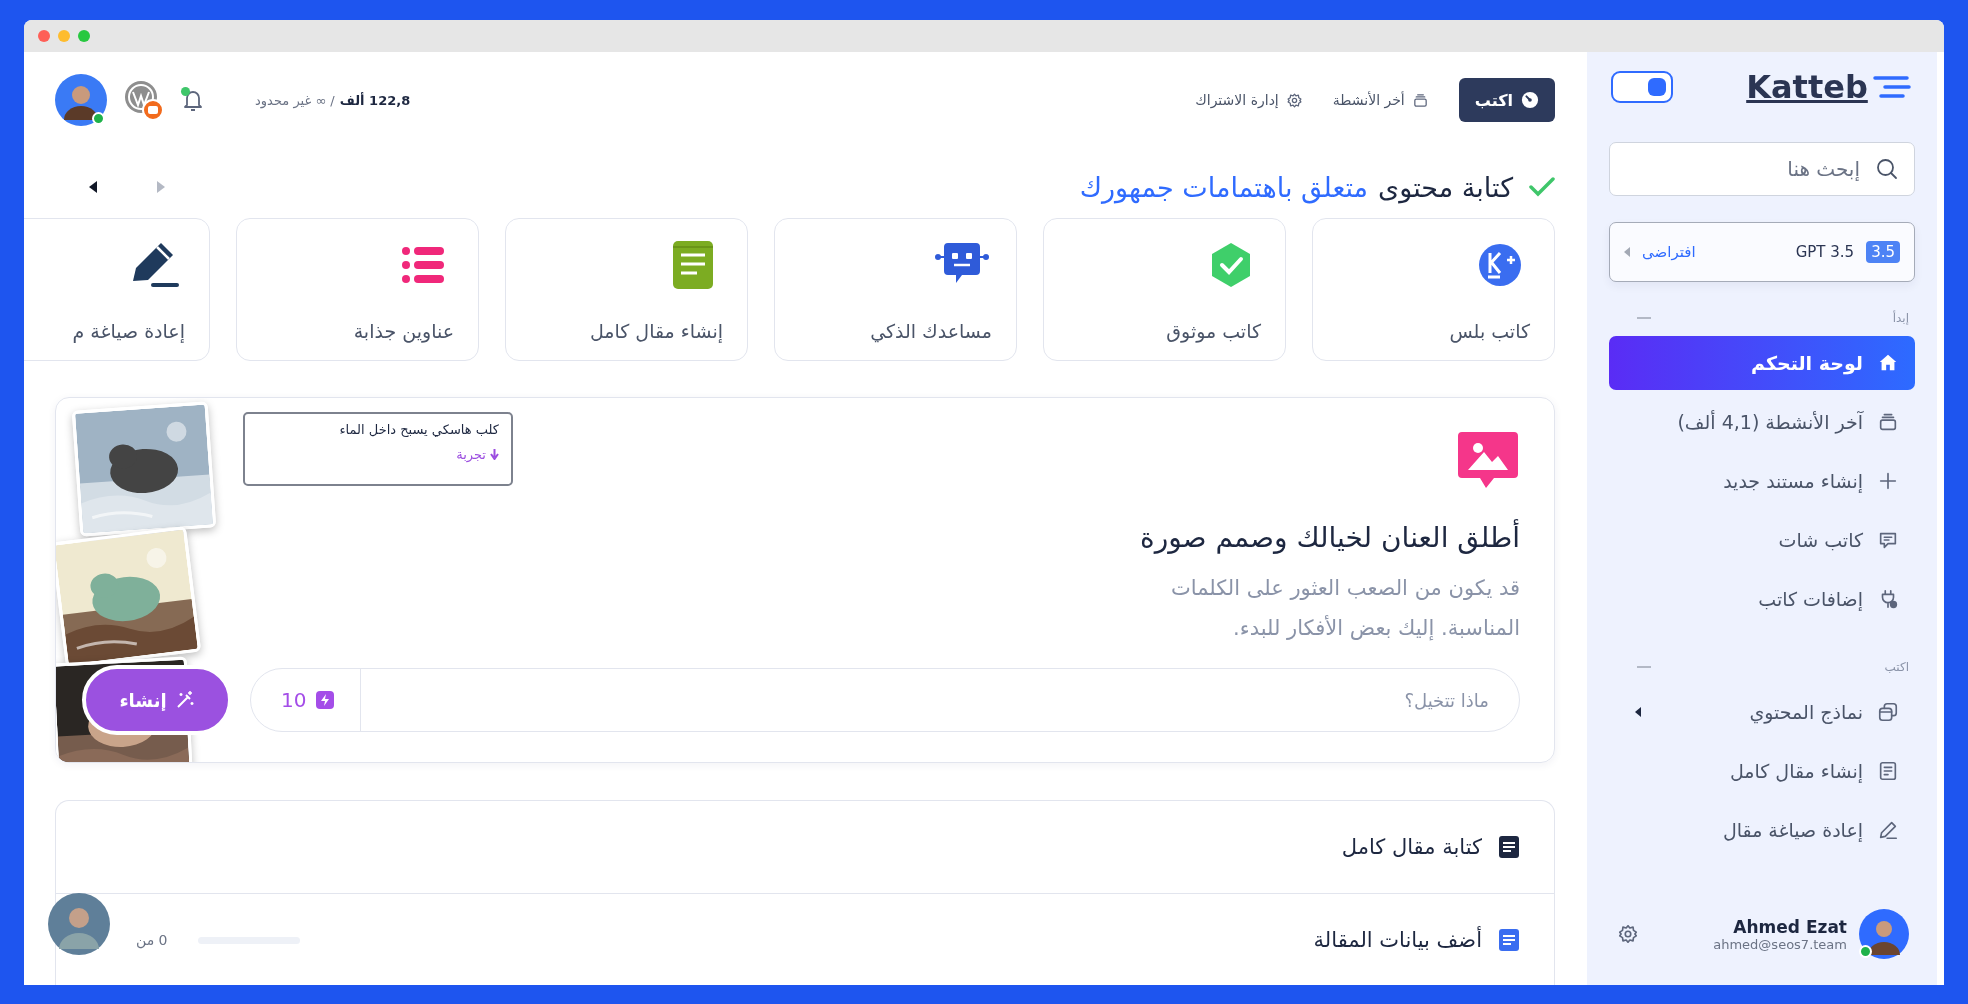  I want to click on search-input: إبحث هنا, so click(1744, 169).